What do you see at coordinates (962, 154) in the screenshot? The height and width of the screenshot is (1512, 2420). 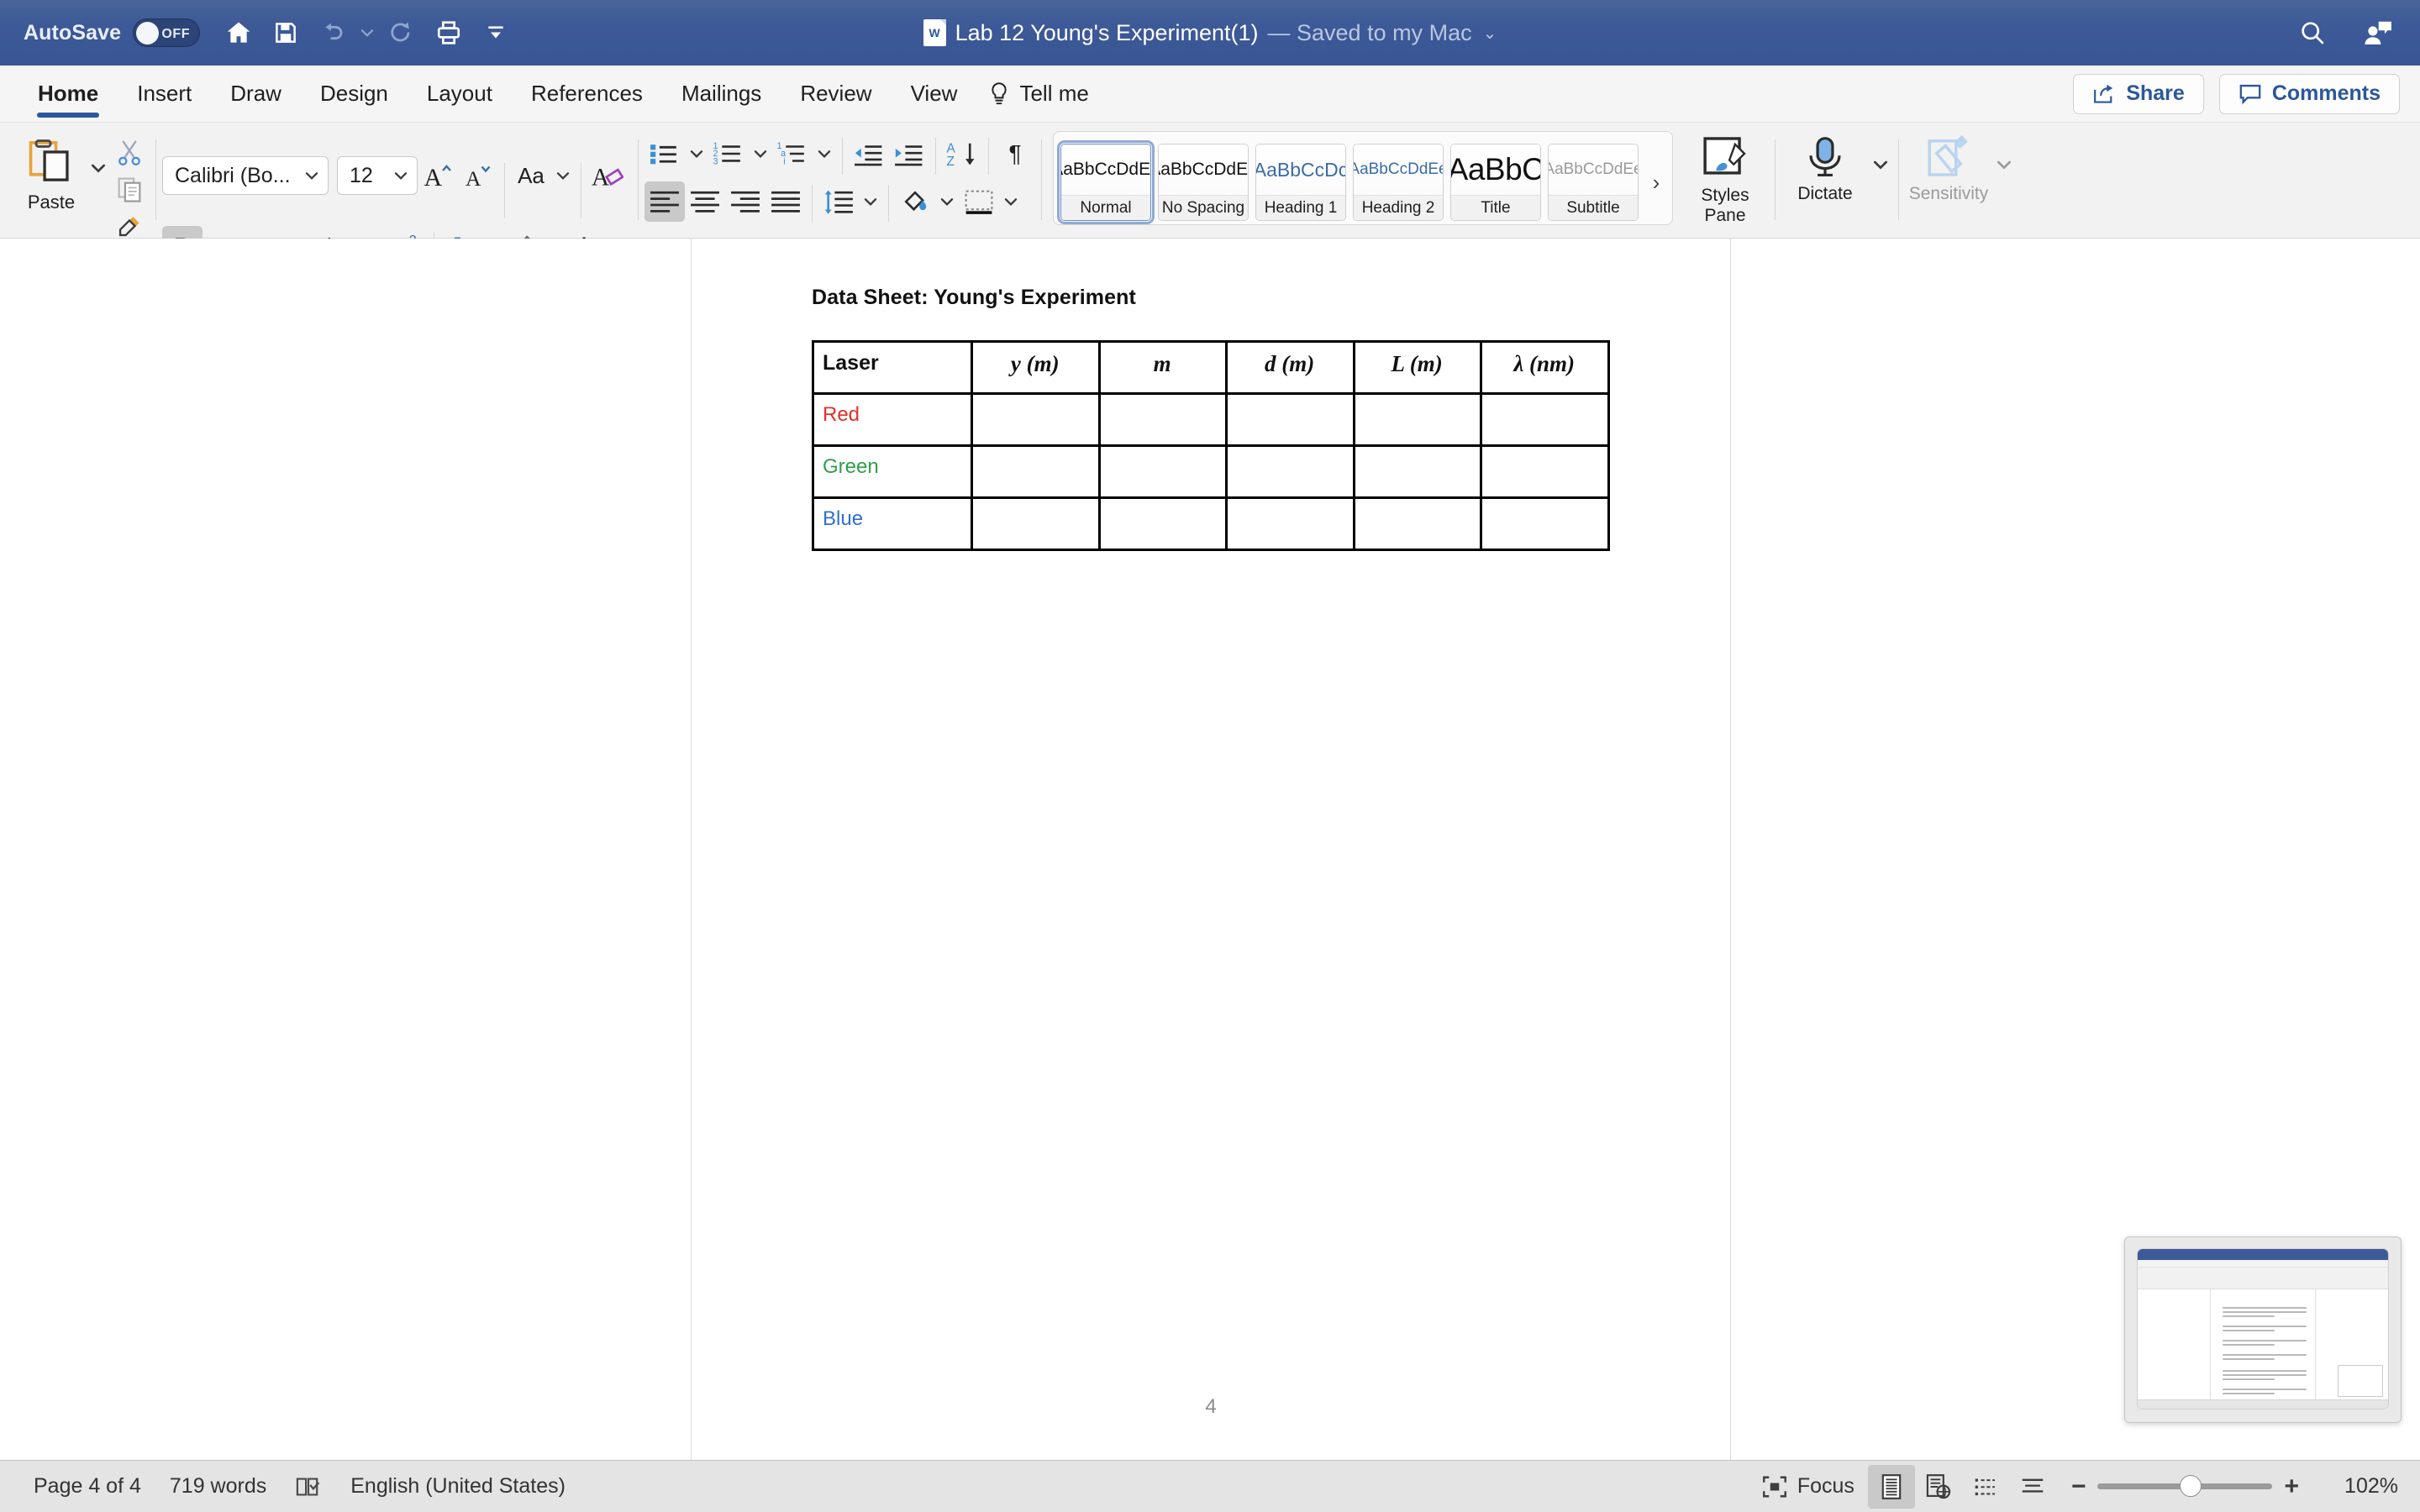 I see `sort-icon: AZ` at bounding box center [962, 154].